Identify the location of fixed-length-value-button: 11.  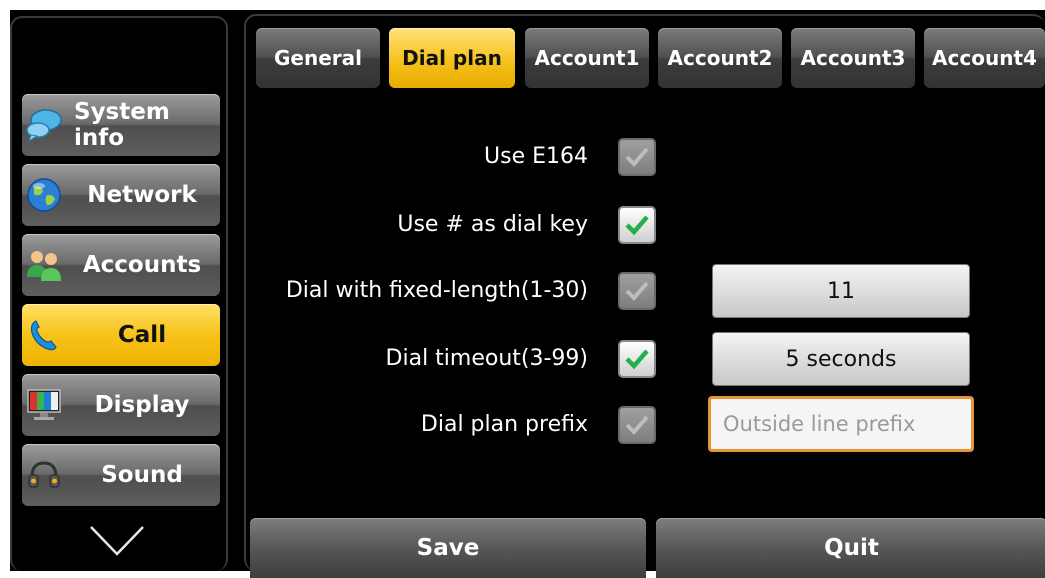
(841, 291).